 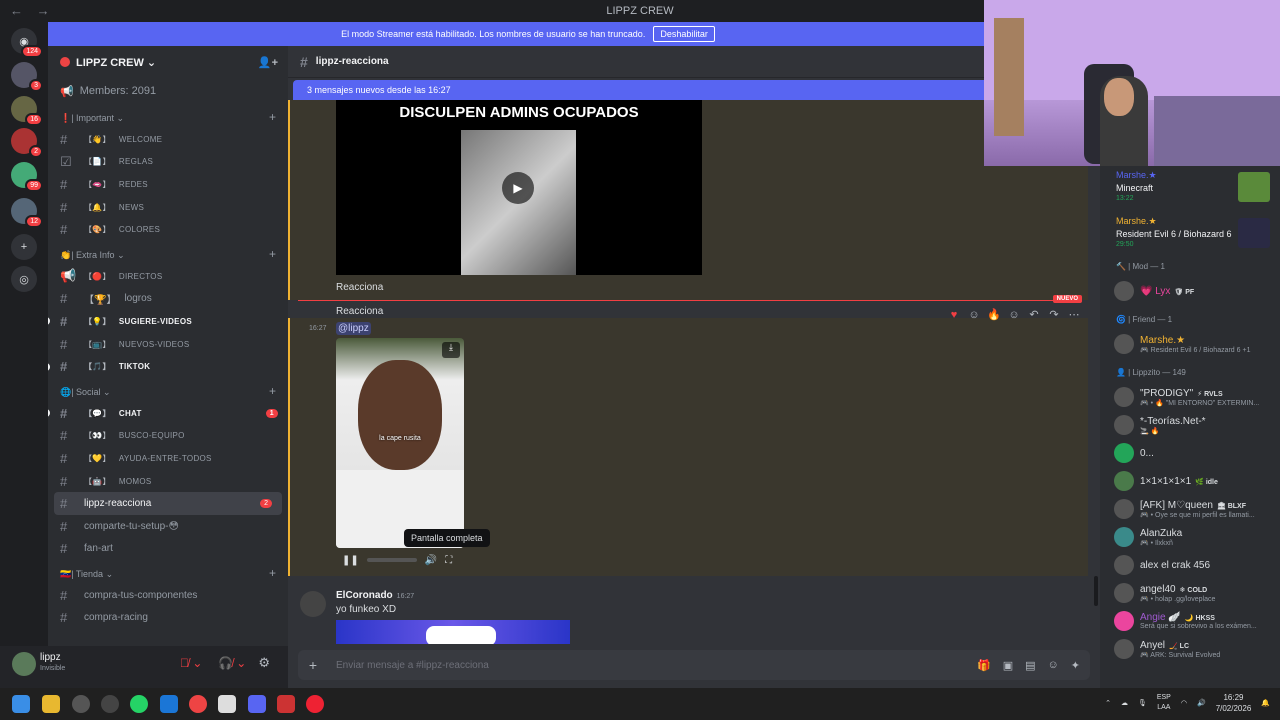 I want to click on channel-tiktok: # 【🎵】 tiktok, so click(x=168, y=366).